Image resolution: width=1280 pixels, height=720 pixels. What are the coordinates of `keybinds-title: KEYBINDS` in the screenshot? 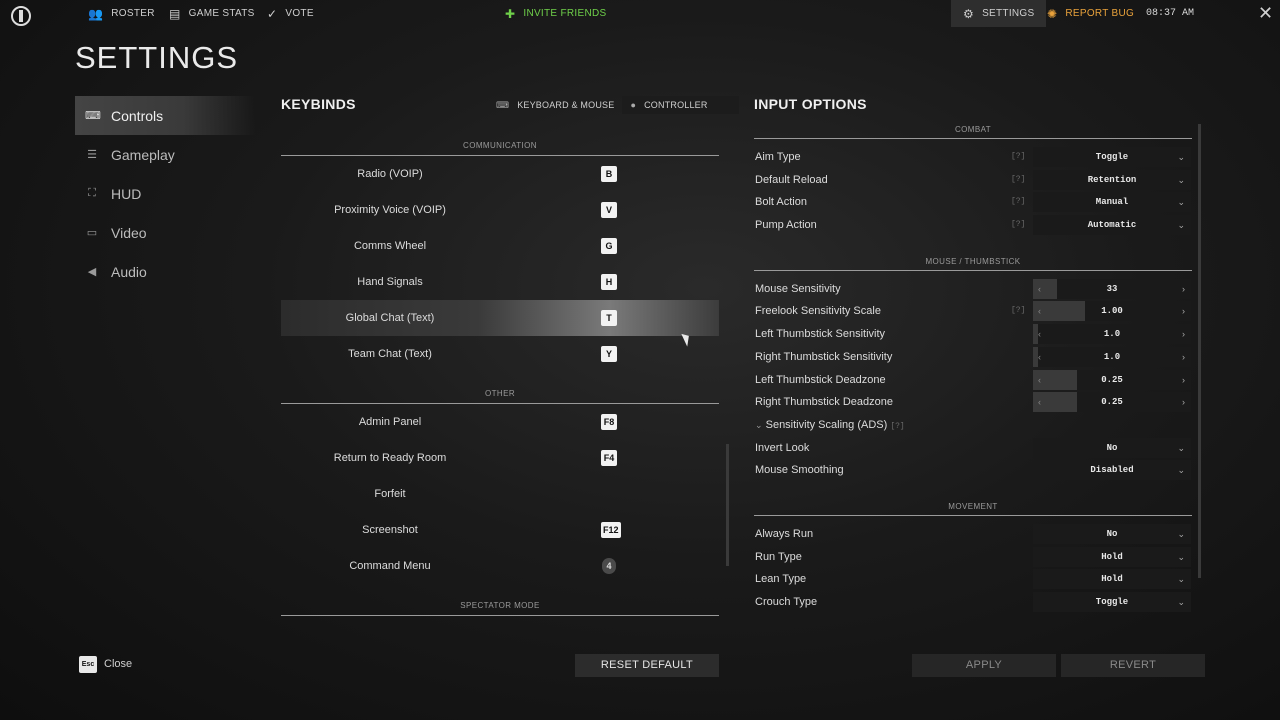 It's located at (318, 104).